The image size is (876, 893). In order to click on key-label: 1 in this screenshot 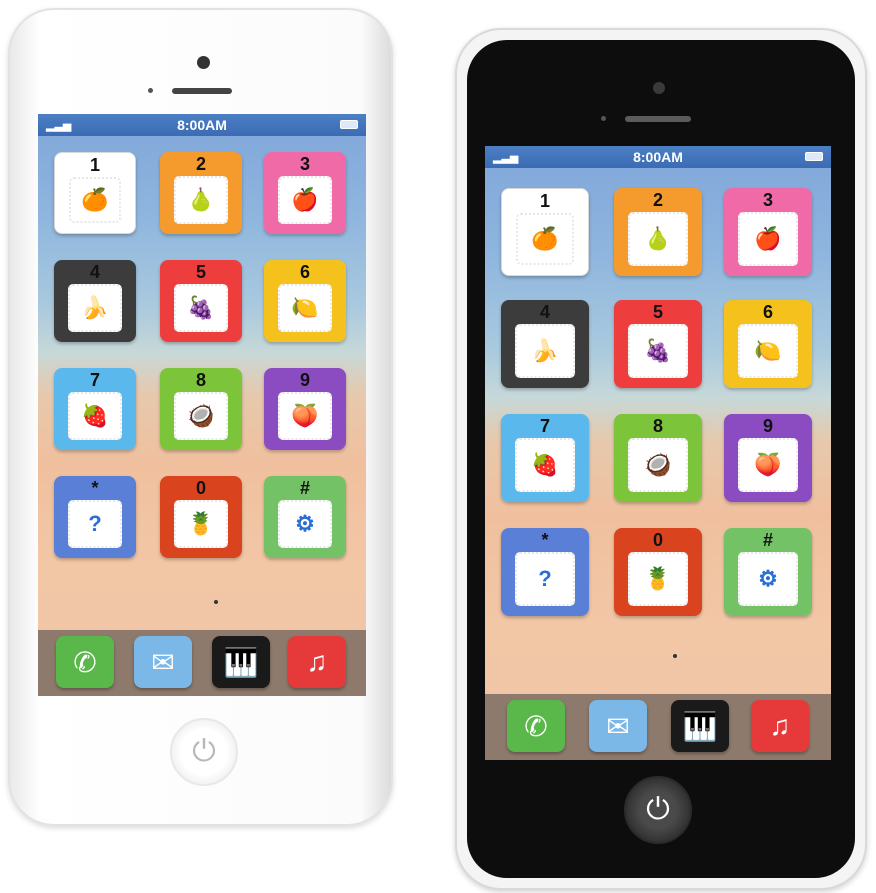, I will do `click(94, 165)`.